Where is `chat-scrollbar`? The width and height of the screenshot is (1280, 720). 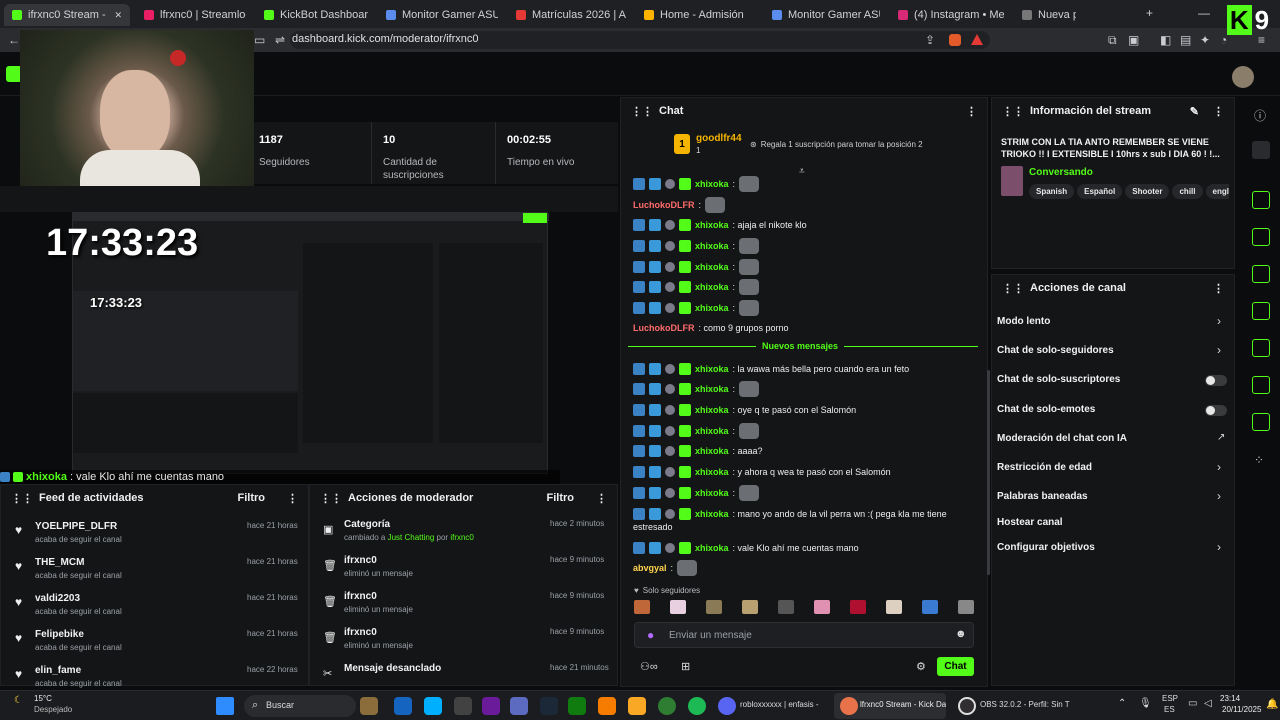
chat-scrollbar is located at coordinates (988, 472).